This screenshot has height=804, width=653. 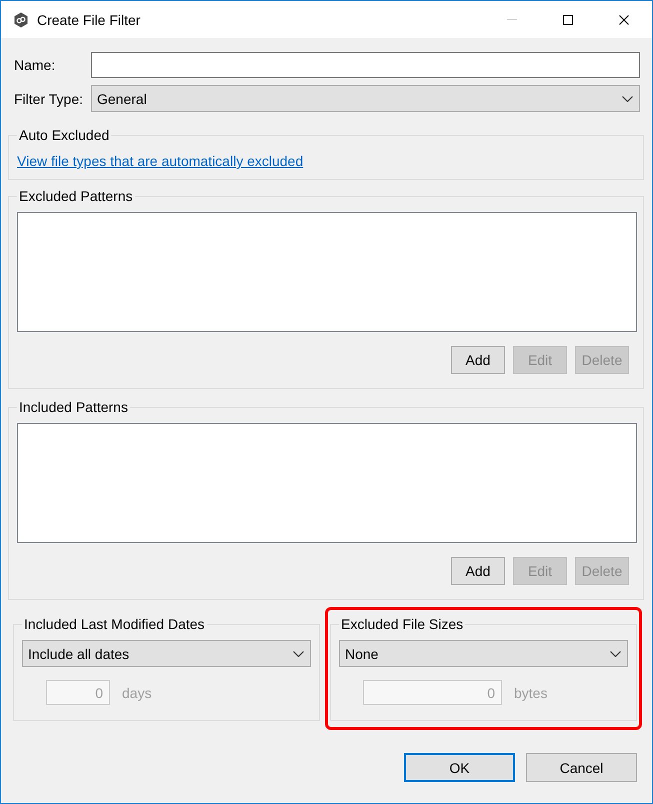 I want to click on cancel-button: Cancel, so click(x=581, y=767).